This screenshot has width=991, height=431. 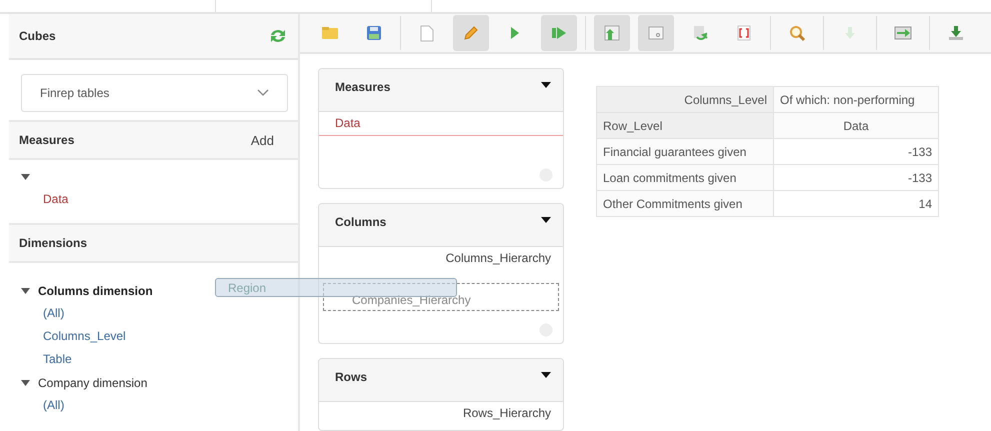 What do you see at coordinates (441, 414) in the screenshot?
I see `hierarchy-chip: Rows_Hierarchy` at bounding box center [441, 414].